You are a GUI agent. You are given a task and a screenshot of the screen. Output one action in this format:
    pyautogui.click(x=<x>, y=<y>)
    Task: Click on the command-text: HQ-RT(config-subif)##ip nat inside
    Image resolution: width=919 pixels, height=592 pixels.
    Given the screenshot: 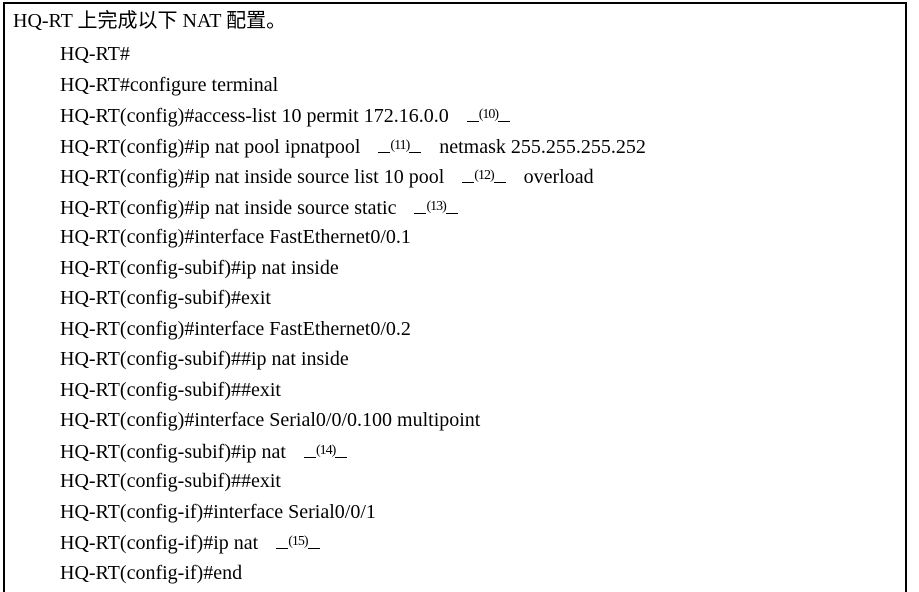 What is the action you would take?
    pyautogui.click(x=204, y=359)
    